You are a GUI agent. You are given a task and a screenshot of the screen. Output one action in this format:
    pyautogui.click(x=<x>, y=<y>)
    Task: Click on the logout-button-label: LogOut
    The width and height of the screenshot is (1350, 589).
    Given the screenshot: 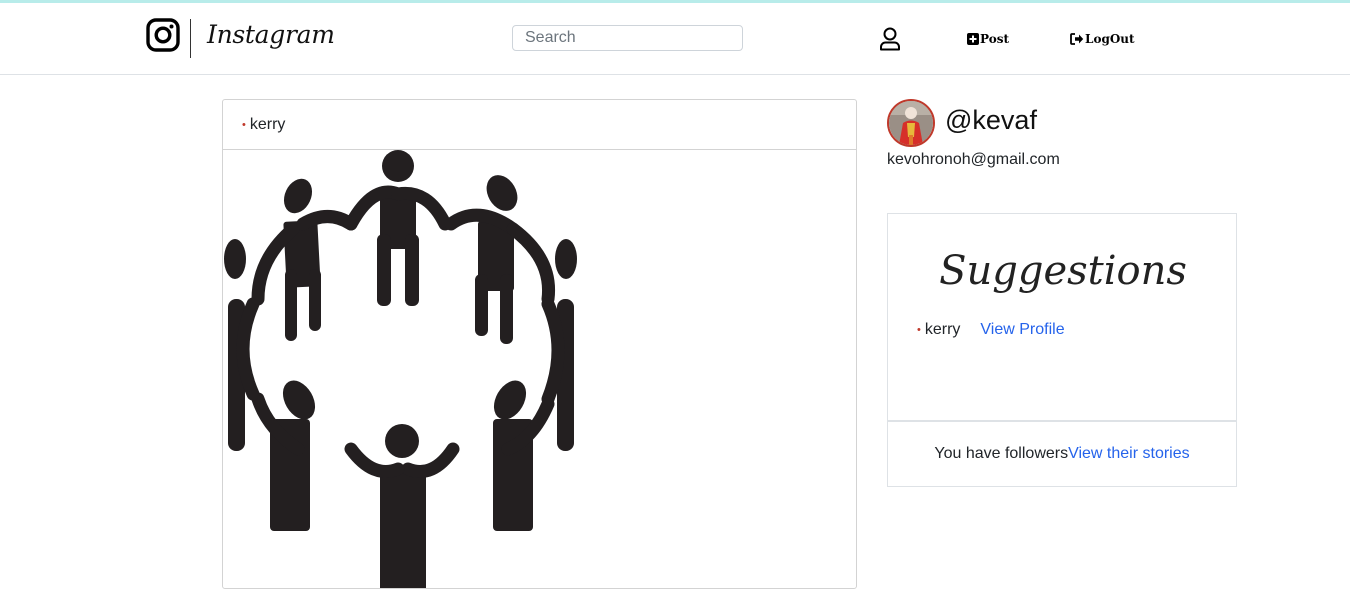 What is the action you would take?
    pyautogui.click(x=1110, y=39)
    